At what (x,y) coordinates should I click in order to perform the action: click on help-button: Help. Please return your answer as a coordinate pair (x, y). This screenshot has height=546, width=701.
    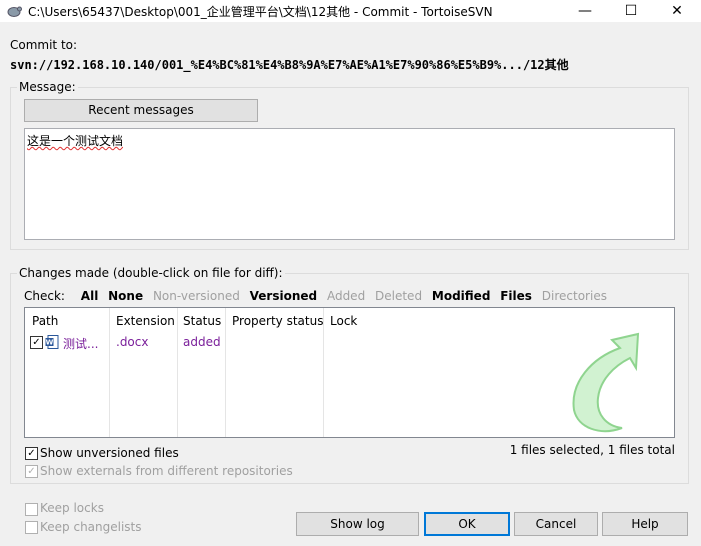
    Looking at the image, I should click on (645, 524).